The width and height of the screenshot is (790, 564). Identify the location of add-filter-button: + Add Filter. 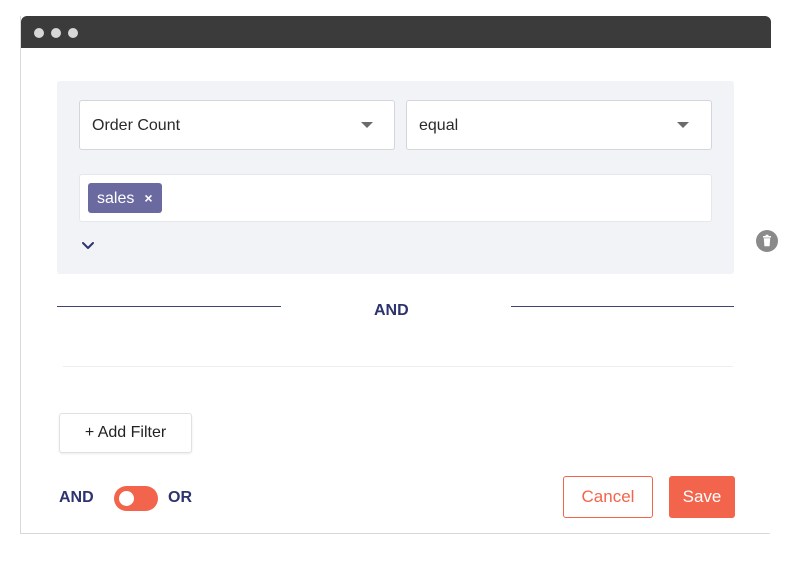
(125, 433).